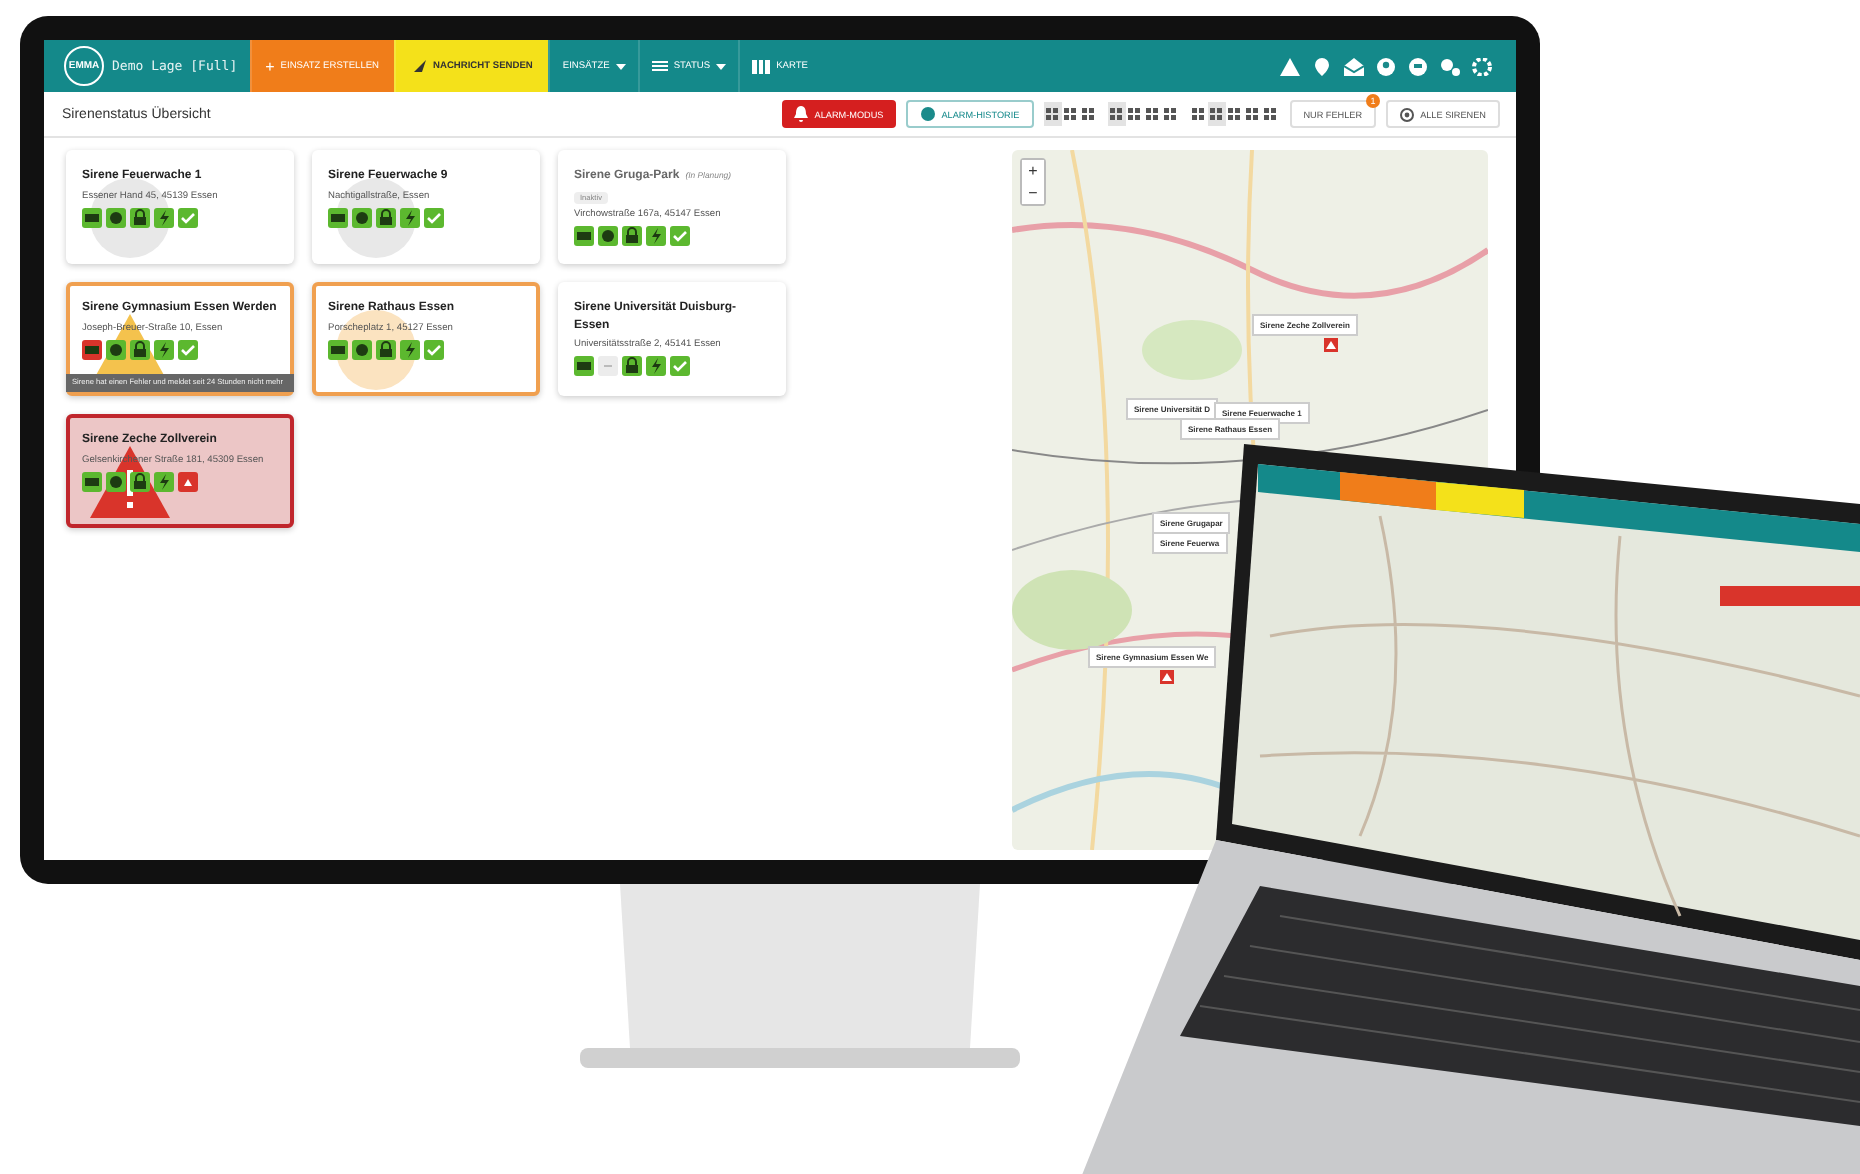  What do you see at coordinates (761, 66) in the screenshot?
I see `map-icon` at bounding box center [761, 66].